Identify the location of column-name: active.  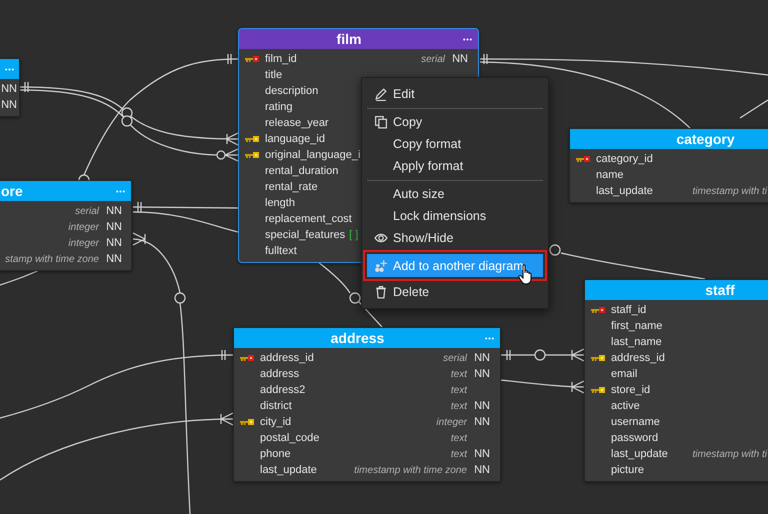
(625, 406).